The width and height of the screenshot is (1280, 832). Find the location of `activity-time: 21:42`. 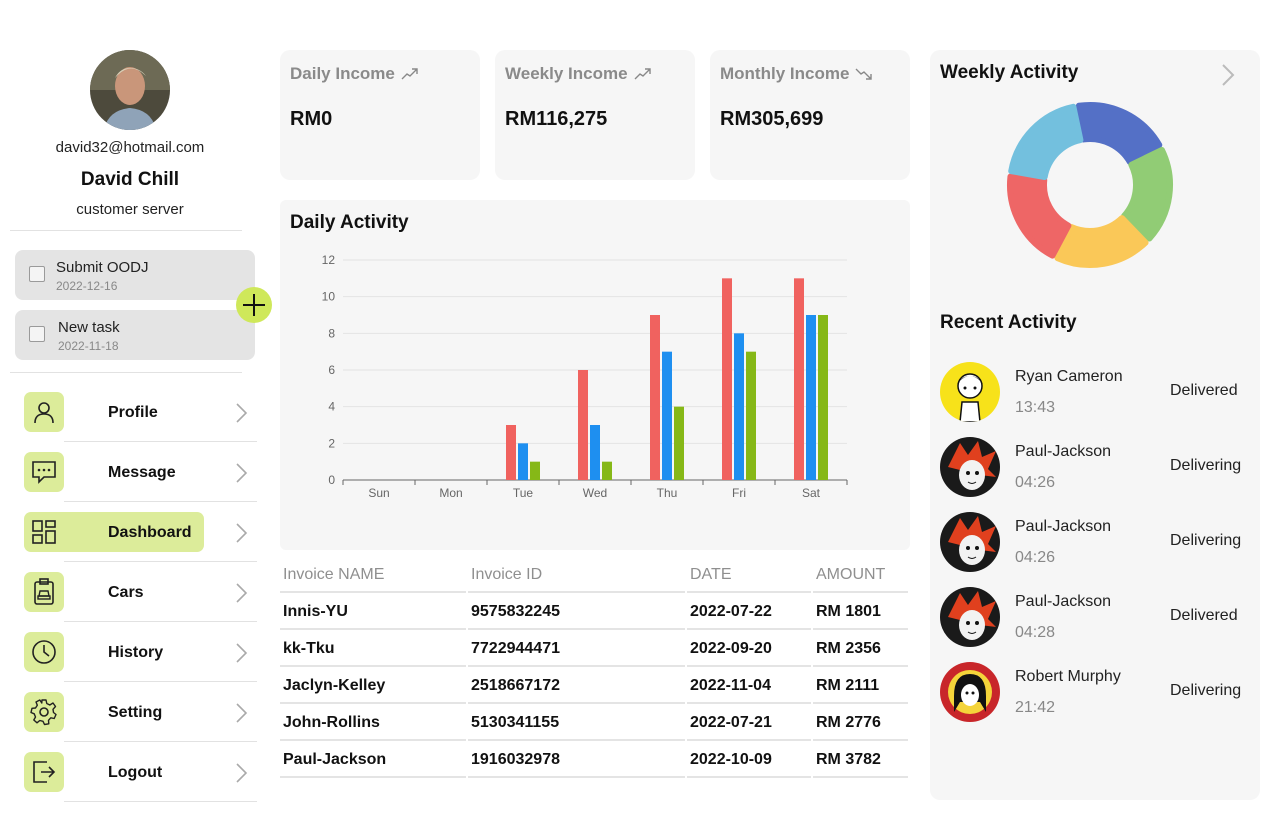

activity-time: 21:42 is located at coordinates (1035, 707).